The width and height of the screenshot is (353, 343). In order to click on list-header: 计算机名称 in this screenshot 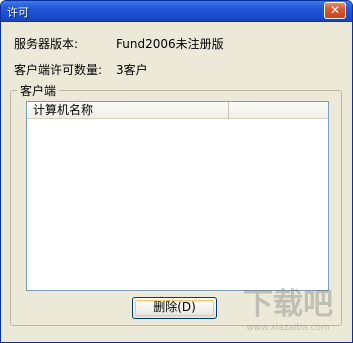, I will do `click(177, 110)`.